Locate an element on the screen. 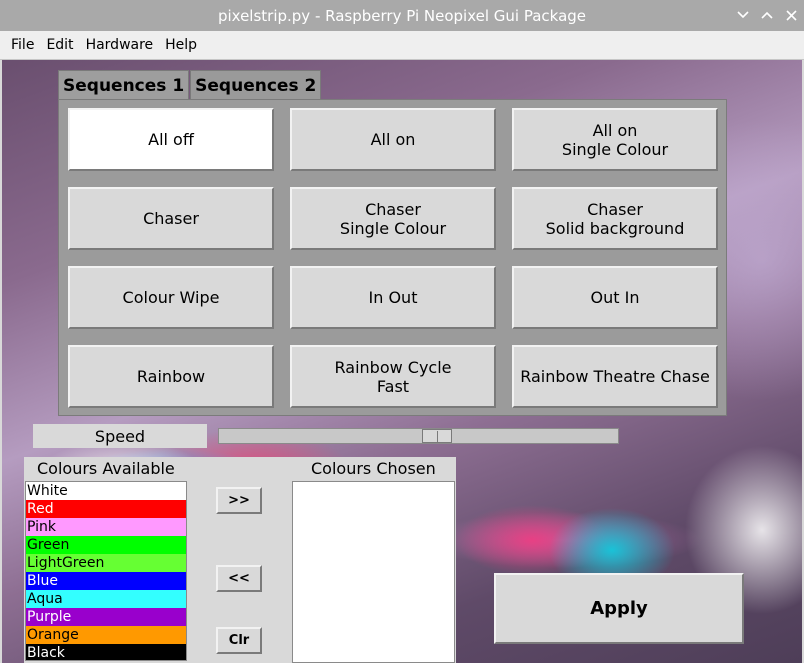 This screenshot has height=663, width=804. button-label-line2: Solid background is located at coordinates (615, 228).